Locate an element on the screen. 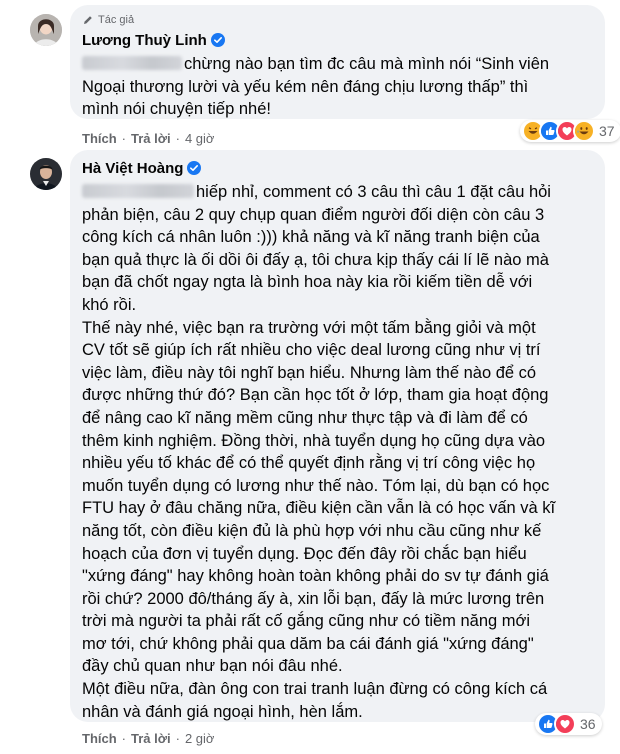 The width and height of the screenshot is (620, 754). comment-line: nhân và đánh giá ngoại hình, hèn lắm. is located at coordinates (222, 711).